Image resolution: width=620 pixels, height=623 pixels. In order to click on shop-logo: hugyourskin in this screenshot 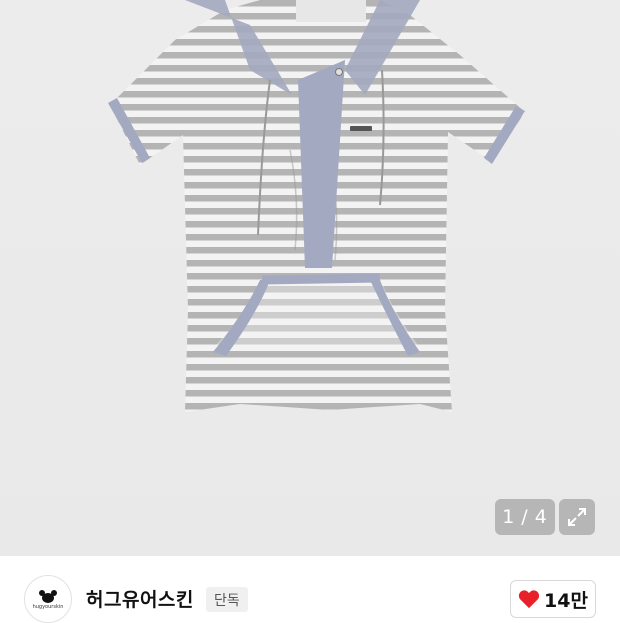, I will do `click(48, 599)`.